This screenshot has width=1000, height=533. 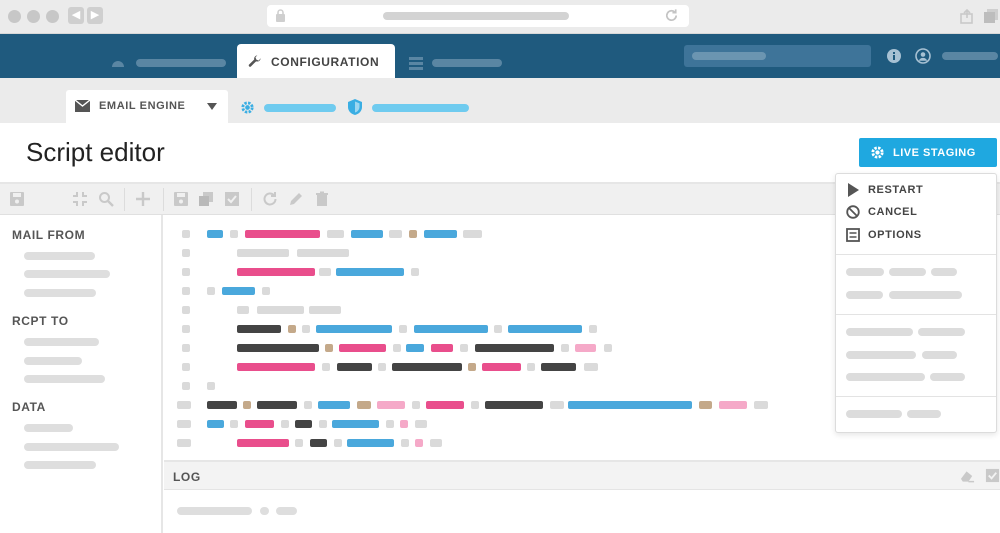 What do you see at coordinates (142, 106) in the screenshot?
I see `tab-email-engine-label: EMAIL ENGINE` at bounding box center [142, 106].